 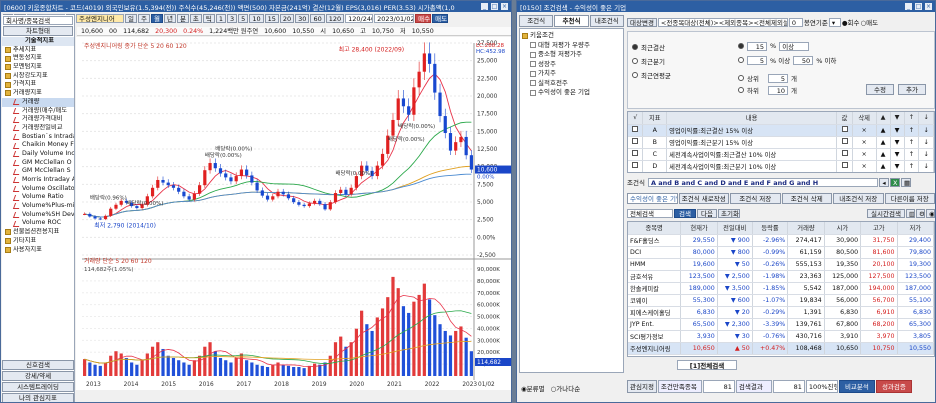 What do you see at coordinates (806, 198) in the screenshot?
I see `action-button: 조건식 삭제` at bounding box center [806, 198].